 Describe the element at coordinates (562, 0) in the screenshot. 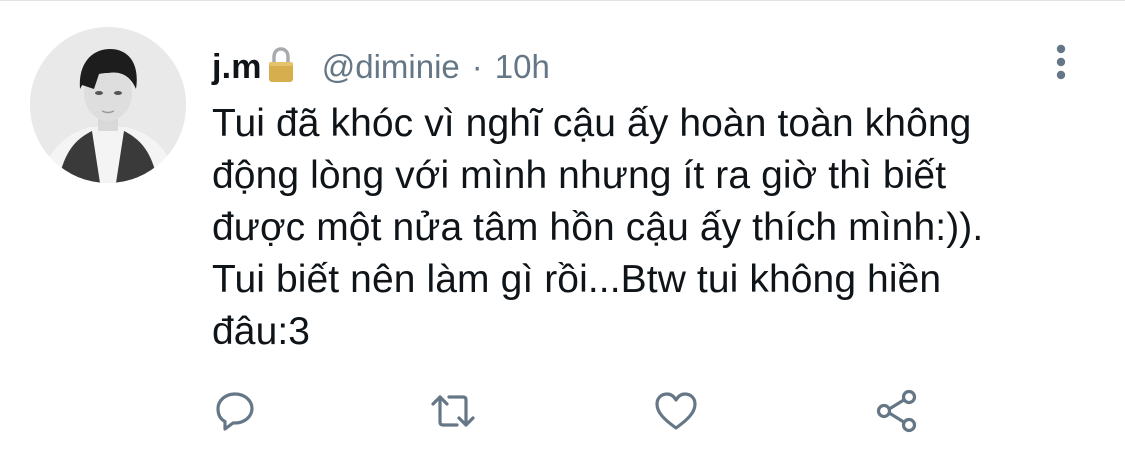

I see `divider` at that location.